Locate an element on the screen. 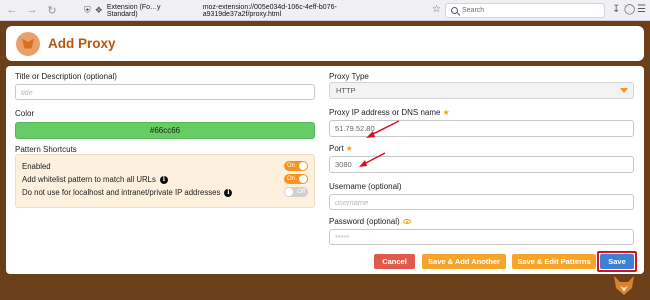 This screenshot has height=300, width=650. hamburger-menu-icon: ☰ is located at coordinates (641, 9).